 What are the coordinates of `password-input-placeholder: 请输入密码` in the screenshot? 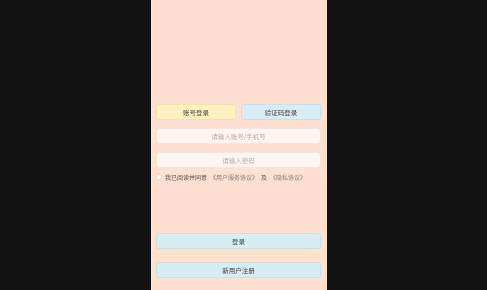 It's located at (238, 161).